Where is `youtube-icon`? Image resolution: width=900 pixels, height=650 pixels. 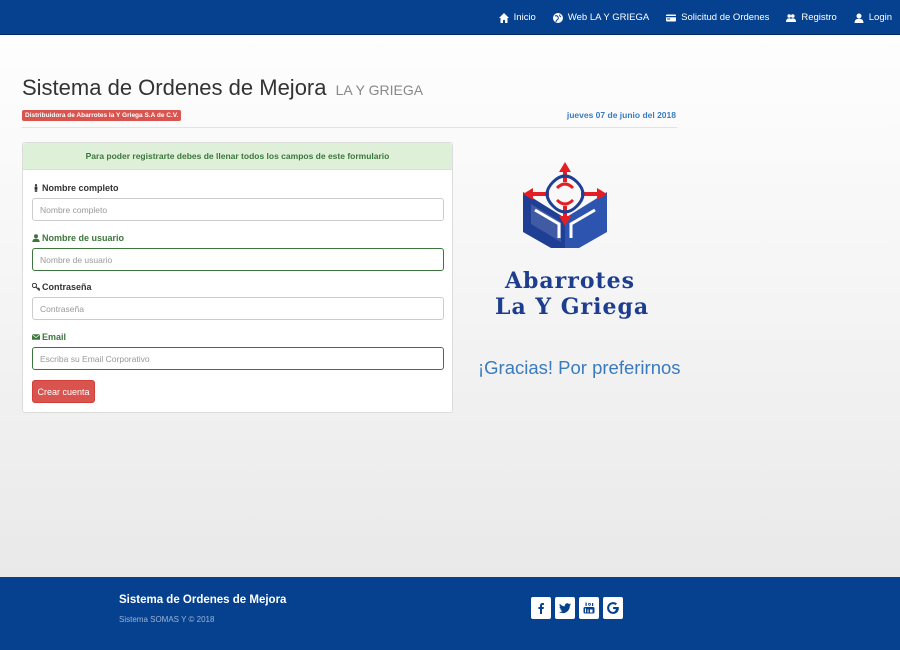
youtube-icon is located at coordinates (589, 608).